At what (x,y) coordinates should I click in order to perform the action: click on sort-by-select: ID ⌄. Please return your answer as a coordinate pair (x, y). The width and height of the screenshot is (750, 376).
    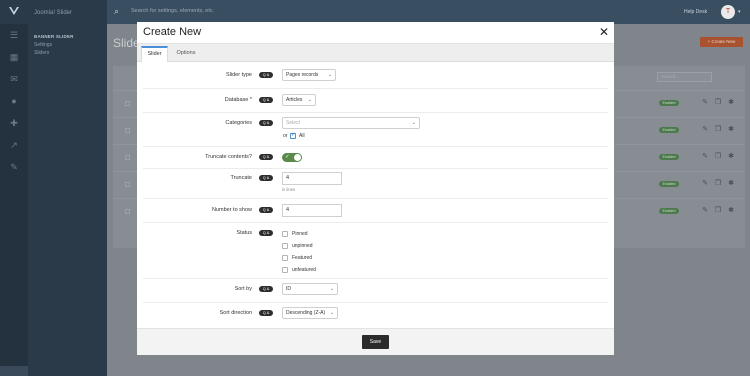
    Looking at the image, I should click on (310, 289).